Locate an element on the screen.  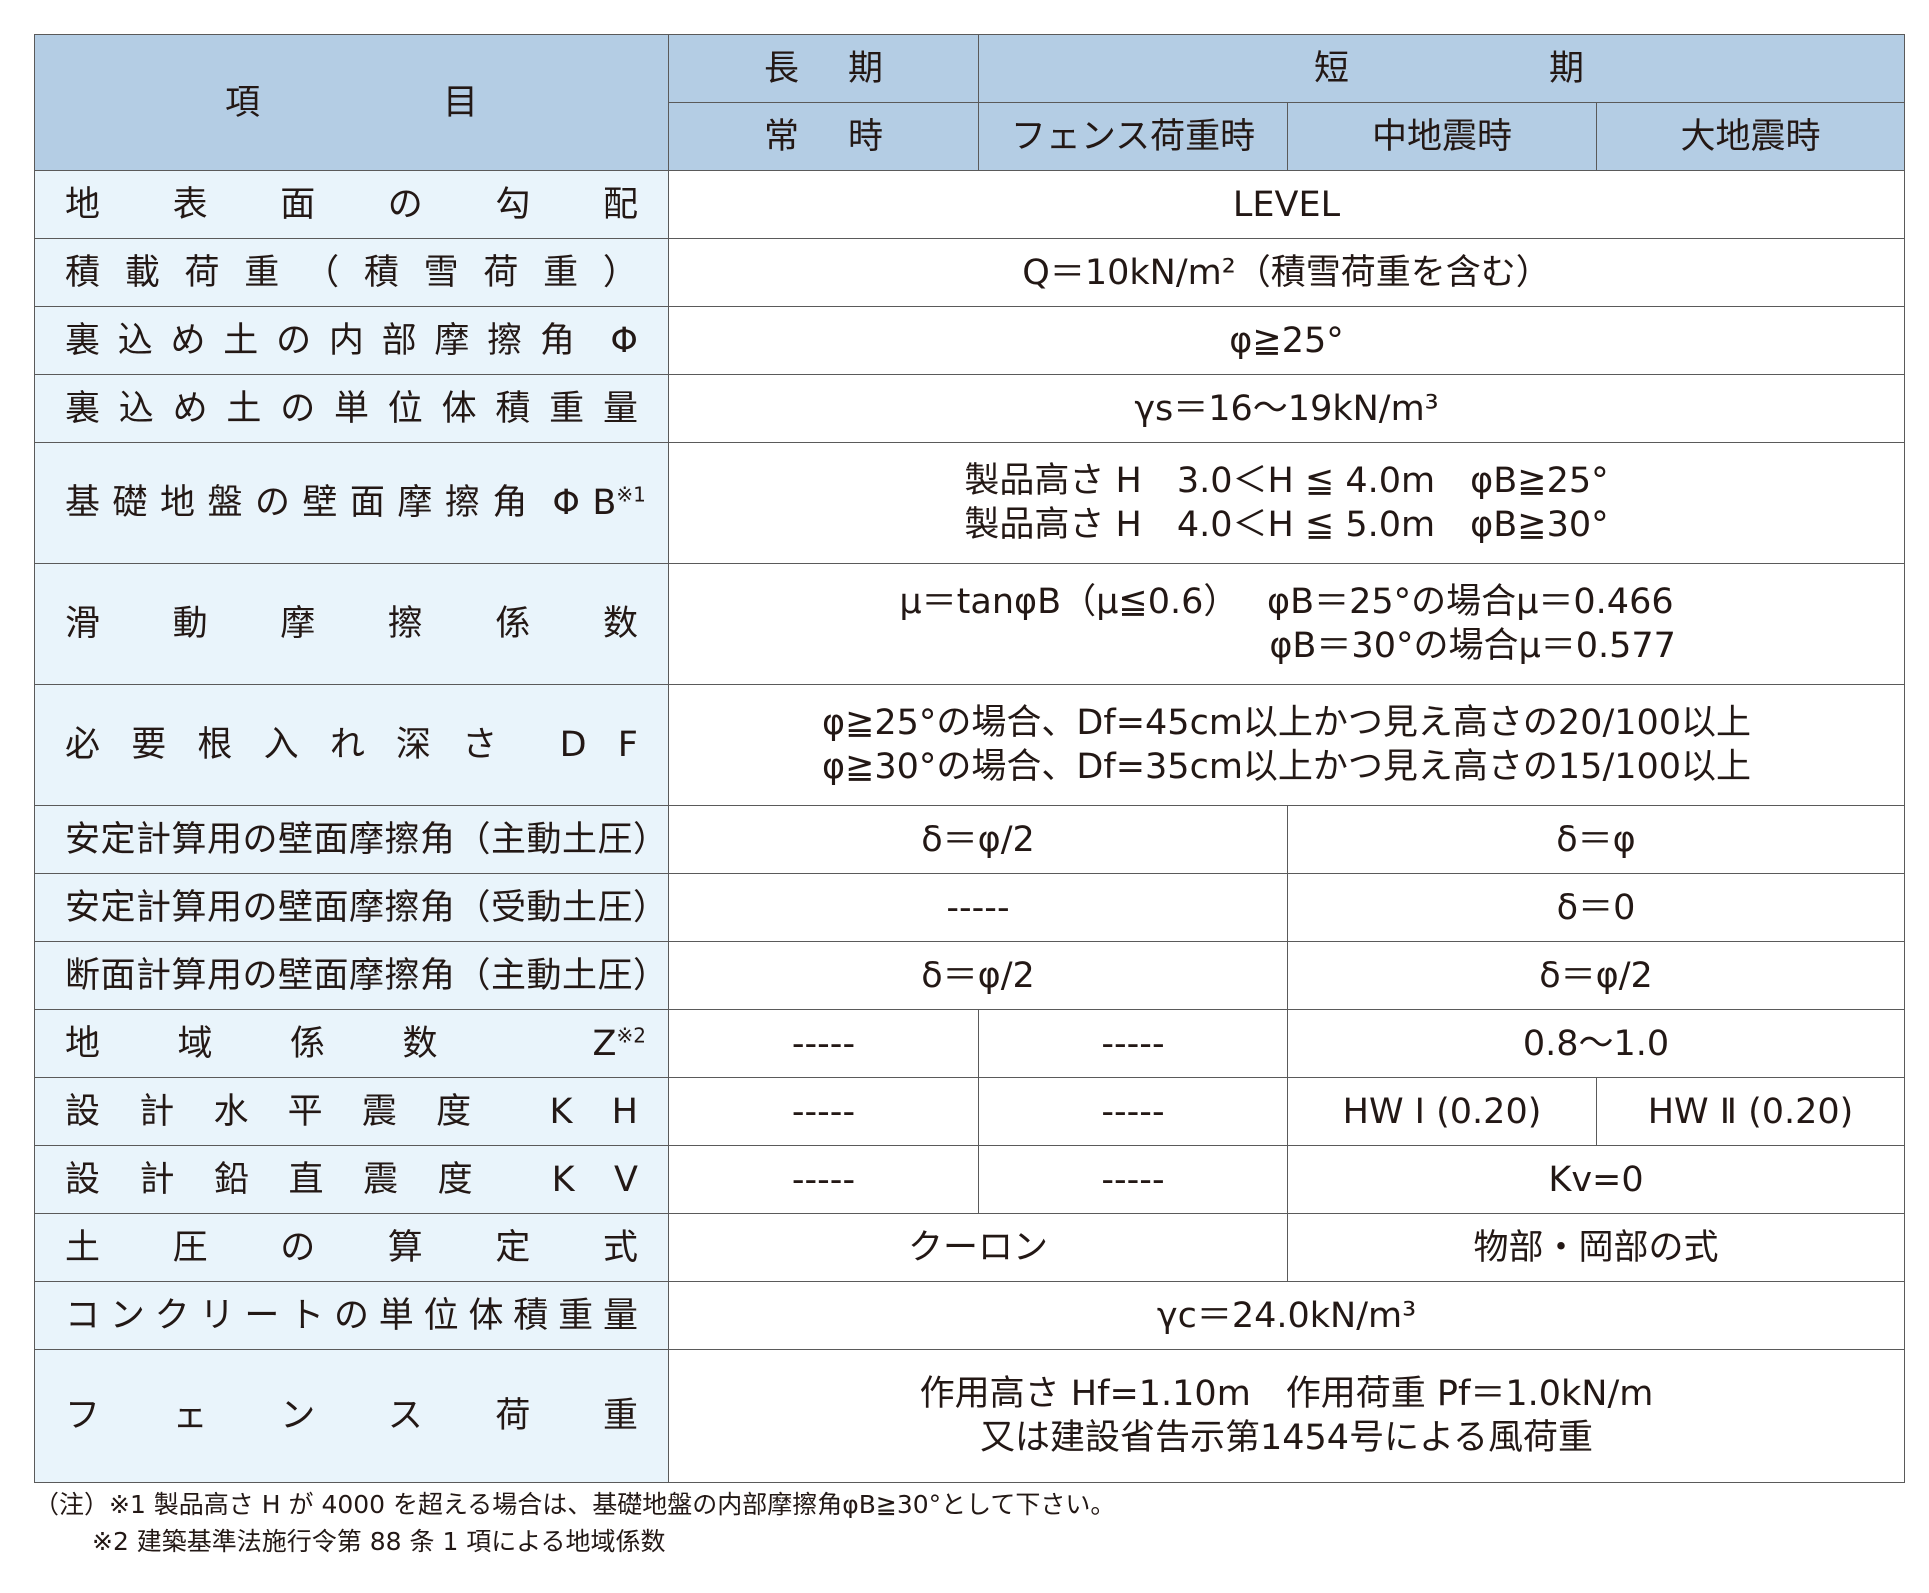
label-char: ェ is located at coordinates (190, 1416).